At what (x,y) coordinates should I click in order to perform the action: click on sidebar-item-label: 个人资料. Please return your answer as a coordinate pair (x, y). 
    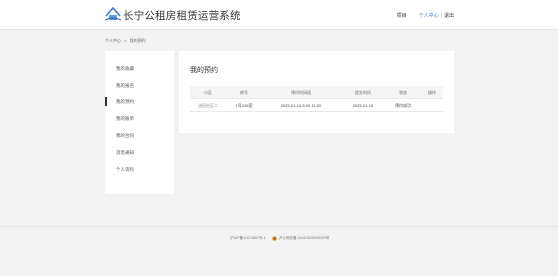
    Looking at the image, I should click on (125, 169).